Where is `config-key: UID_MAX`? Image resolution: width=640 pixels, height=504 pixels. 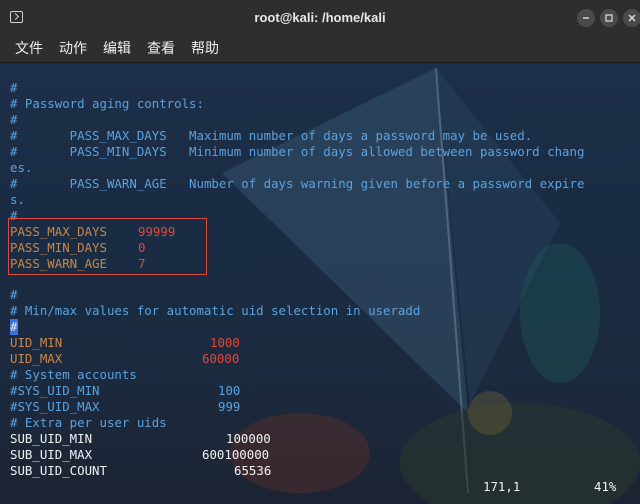 config-key: UID_MAX is located at coordinates (36, 358).